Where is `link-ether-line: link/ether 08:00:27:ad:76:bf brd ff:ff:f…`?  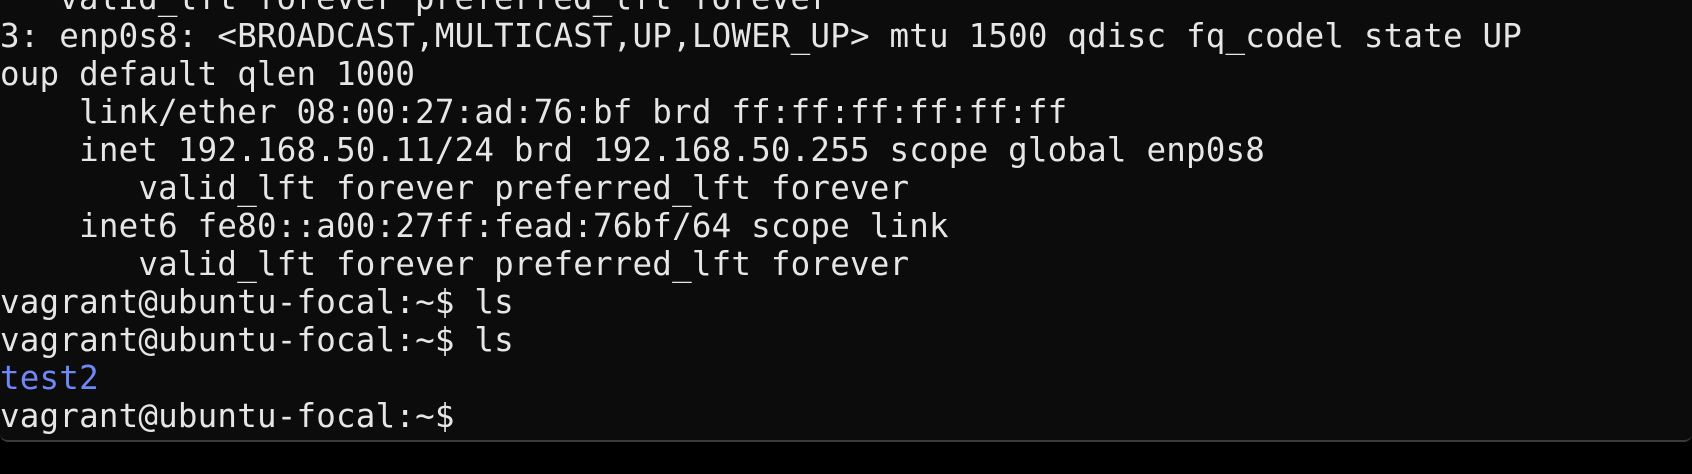 link-ether-line: link/ether 08:00:27:ad:76:bf brd ff:ff:f… is located at coordinates (534, 112).